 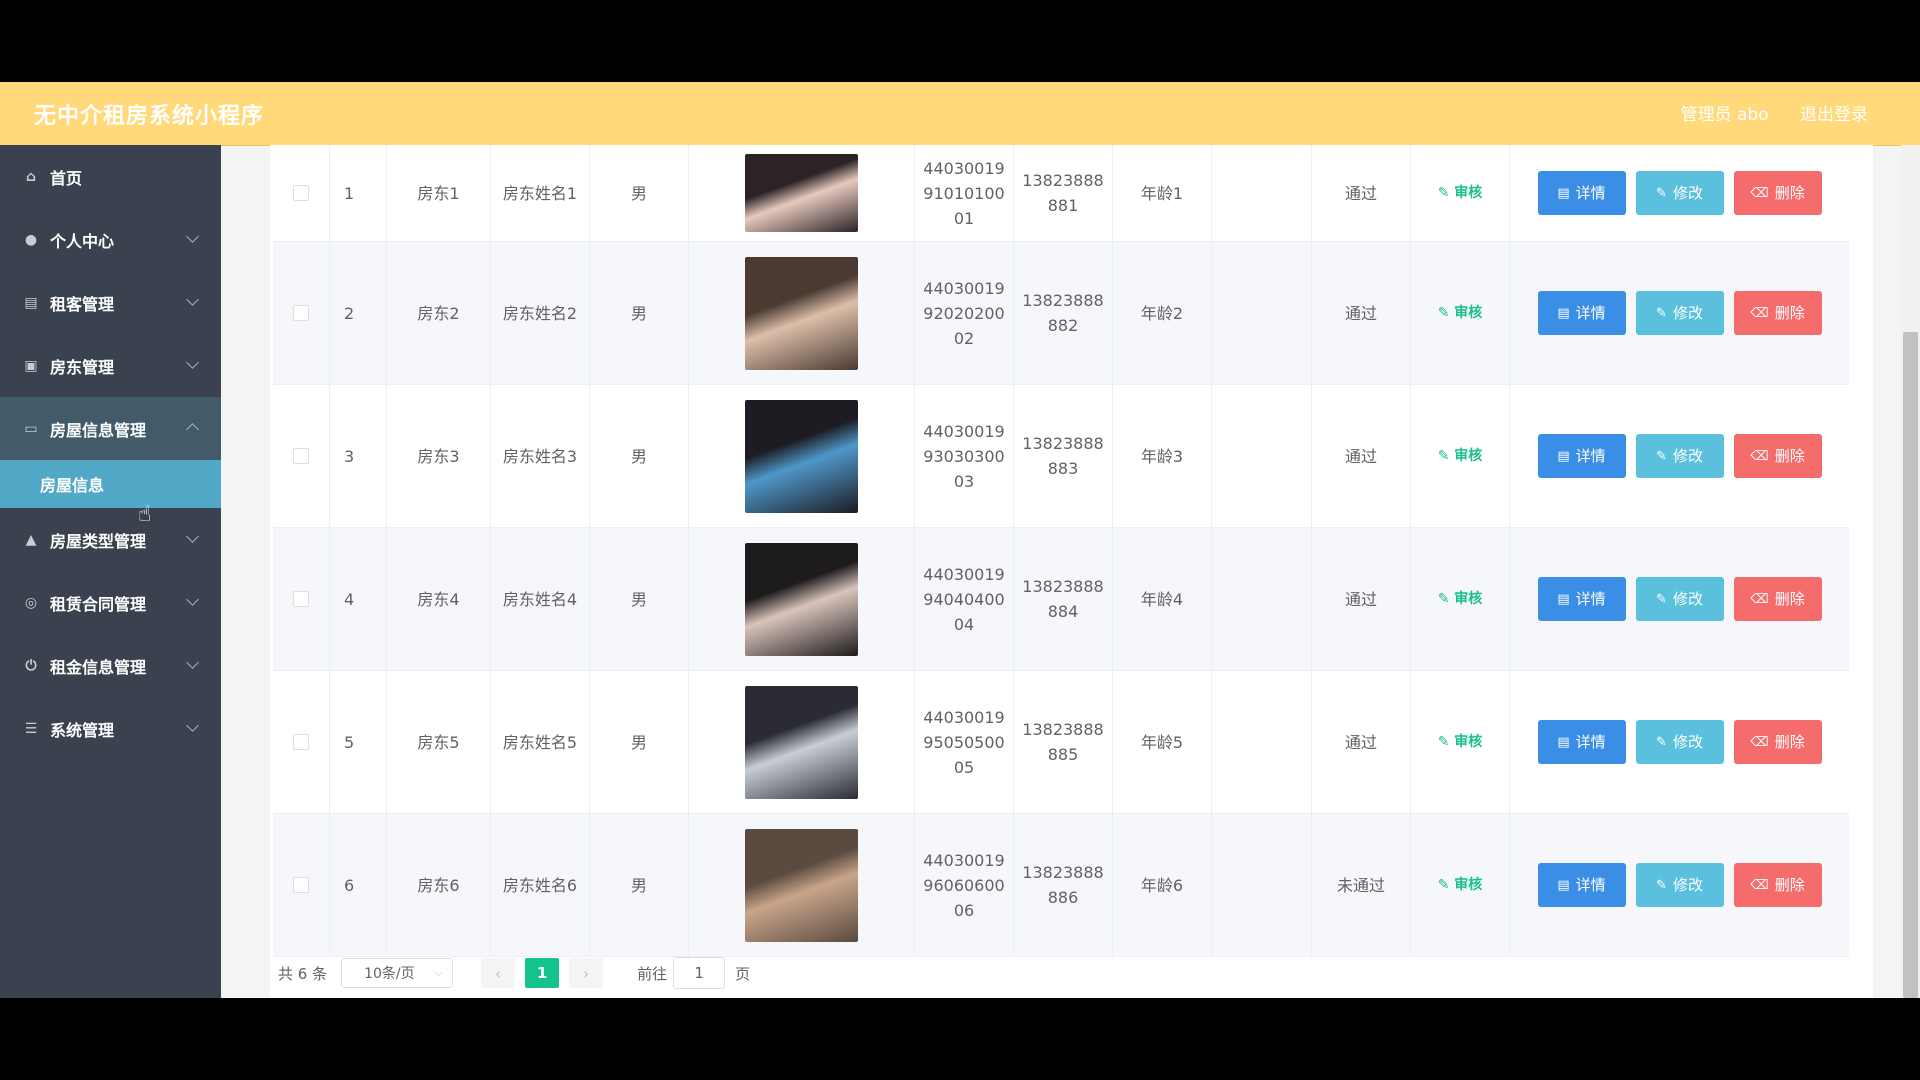 I want to click on document-icon: ▤, so click(x=1563, y=456).